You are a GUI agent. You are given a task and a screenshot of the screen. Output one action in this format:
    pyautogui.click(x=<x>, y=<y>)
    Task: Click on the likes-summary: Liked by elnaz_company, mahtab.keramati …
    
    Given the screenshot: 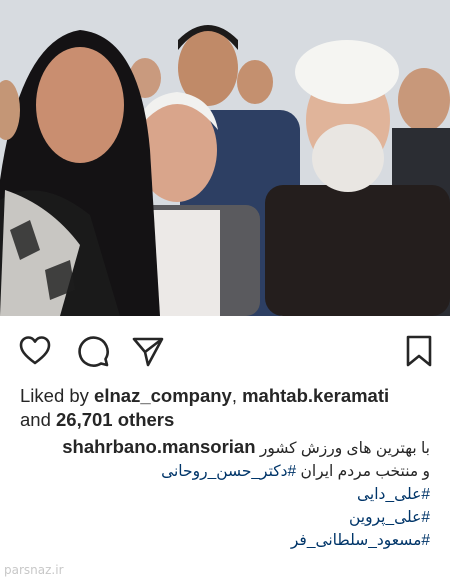 What is the action you would take?
    pyautogui.click(x=230, y=408)
    